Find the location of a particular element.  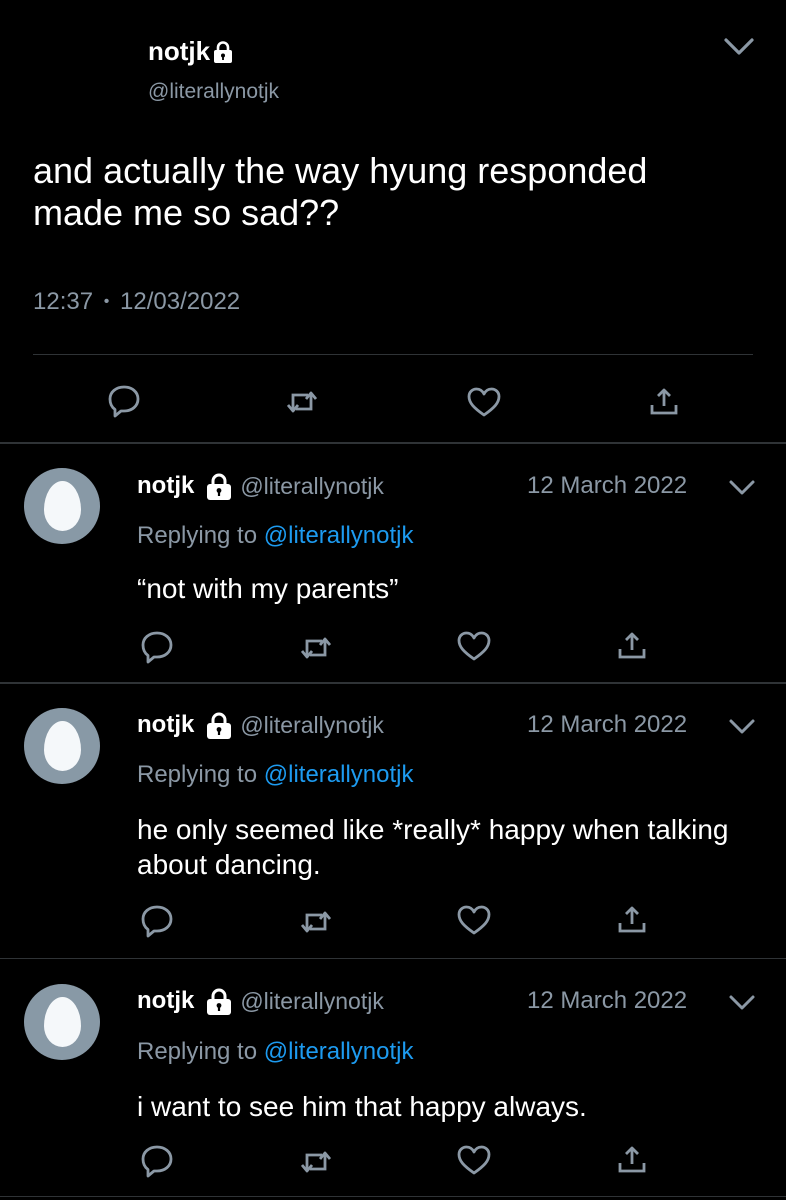

reply-text: i want to see him that happy always. is located at coordinates (362, 1106).